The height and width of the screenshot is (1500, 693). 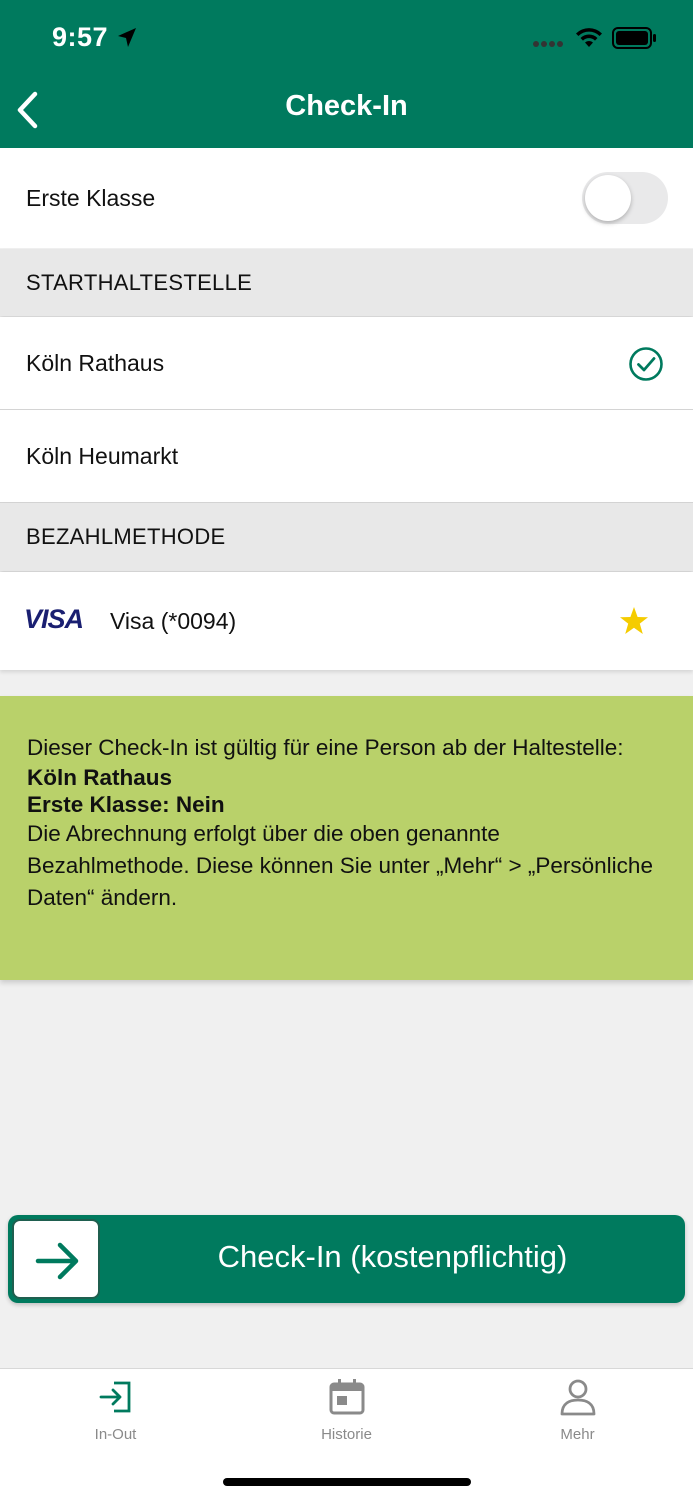 I want to click on cta-icon-box, so click(x=56, y=1259).